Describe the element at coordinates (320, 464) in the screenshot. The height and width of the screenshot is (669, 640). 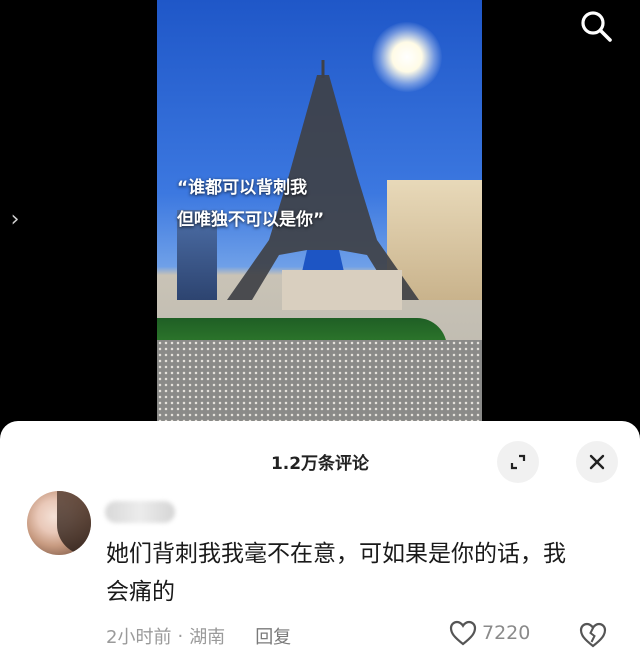
I see `comments-title: 1.2万条评论` at that location.